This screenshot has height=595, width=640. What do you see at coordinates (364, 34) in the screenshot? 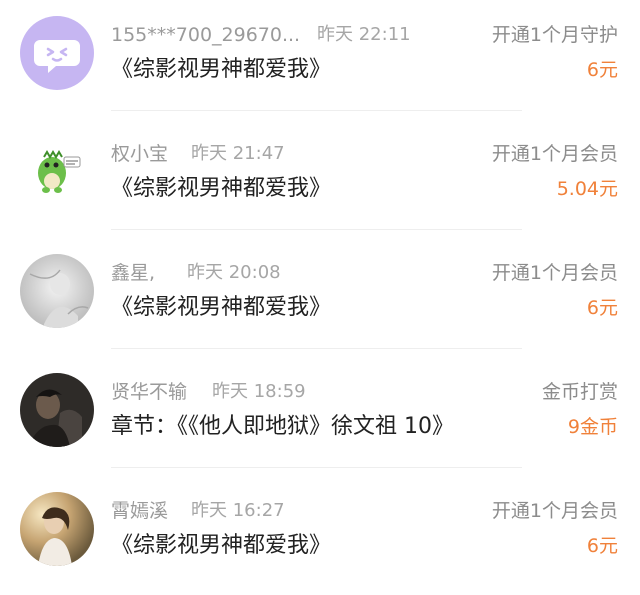
I see `timestamp: 昨天 22:11` at bounding box center [364, 34].